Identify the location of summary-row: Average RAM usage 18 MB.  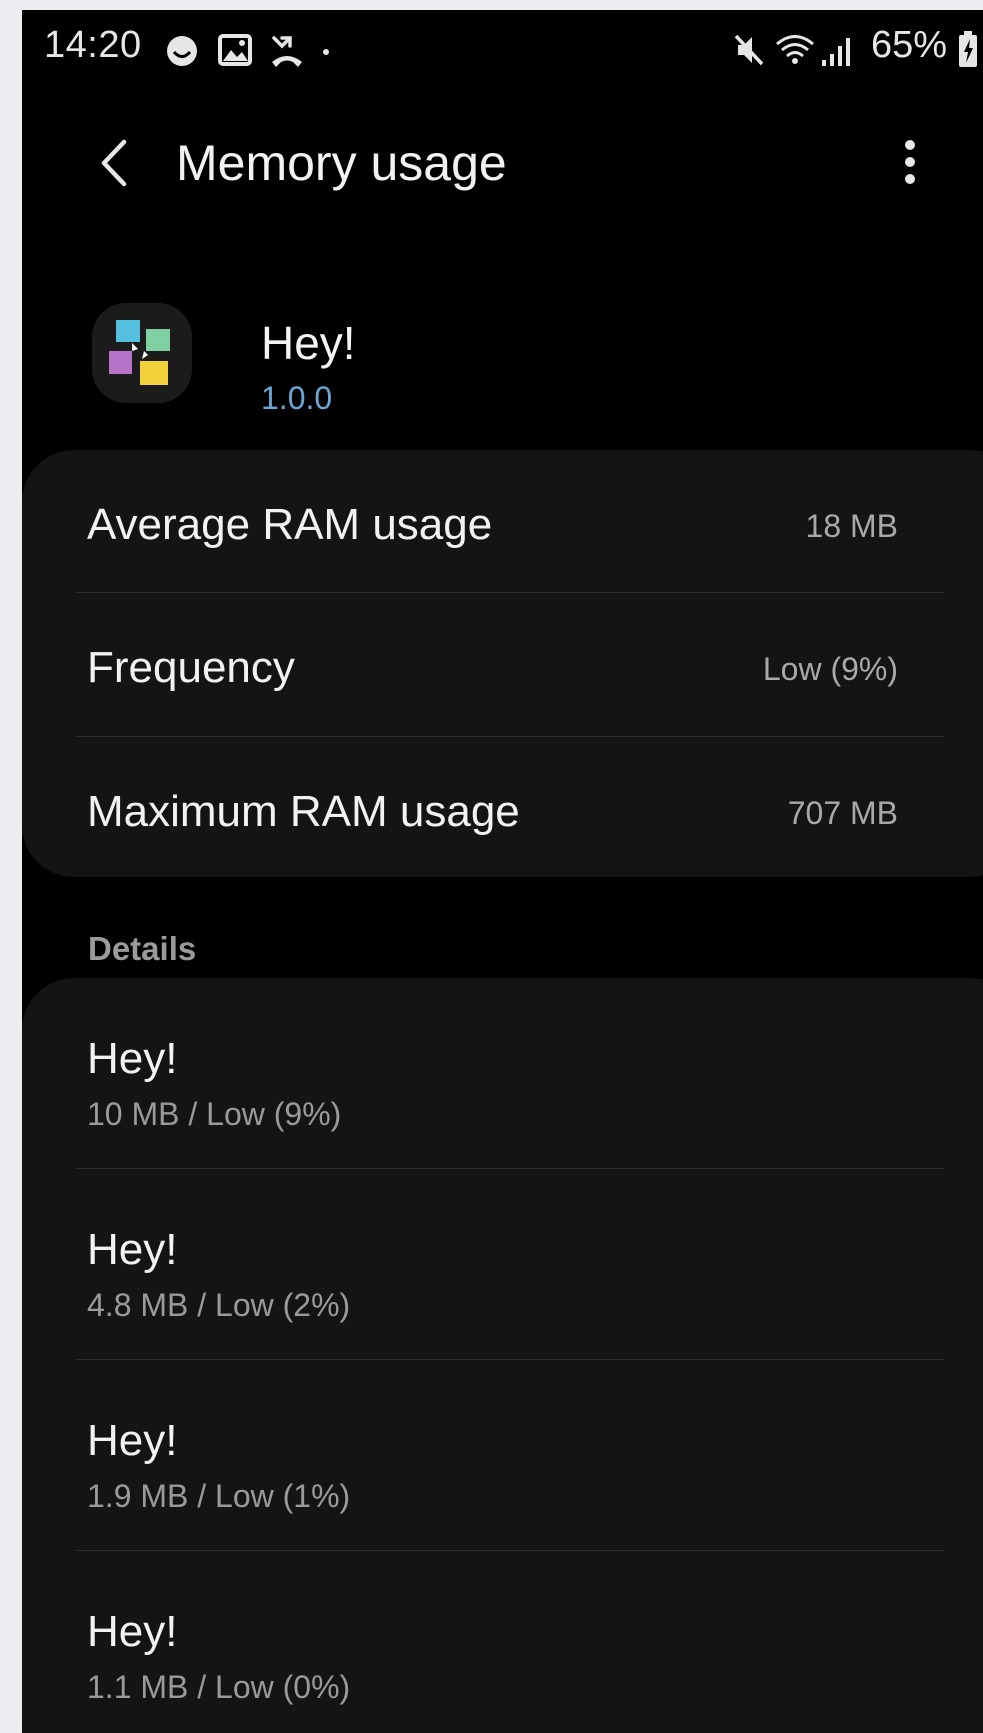
(502, 521).